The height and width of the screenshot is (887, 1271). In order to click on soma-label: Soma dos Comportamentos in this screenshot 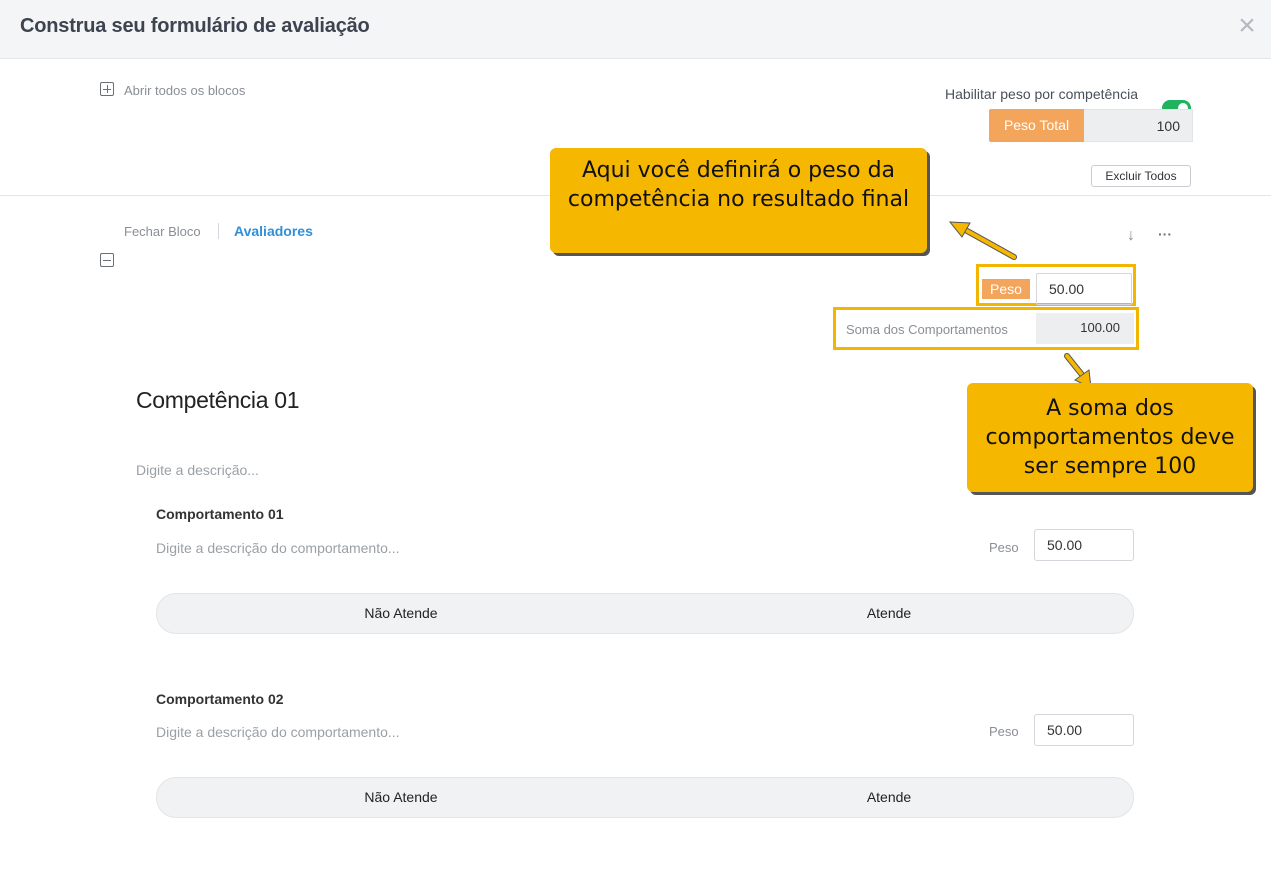, I will do `click(927, 329)`.